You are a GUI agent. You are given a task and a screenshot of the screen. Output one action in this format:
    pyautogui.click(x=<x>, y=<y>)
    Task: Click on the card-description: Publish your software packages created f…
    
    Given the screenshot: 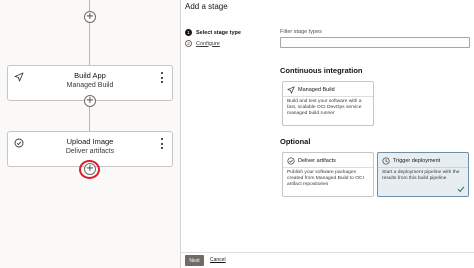 What is the action you would take?
    pyautogui.click(x=325, y=178)
    